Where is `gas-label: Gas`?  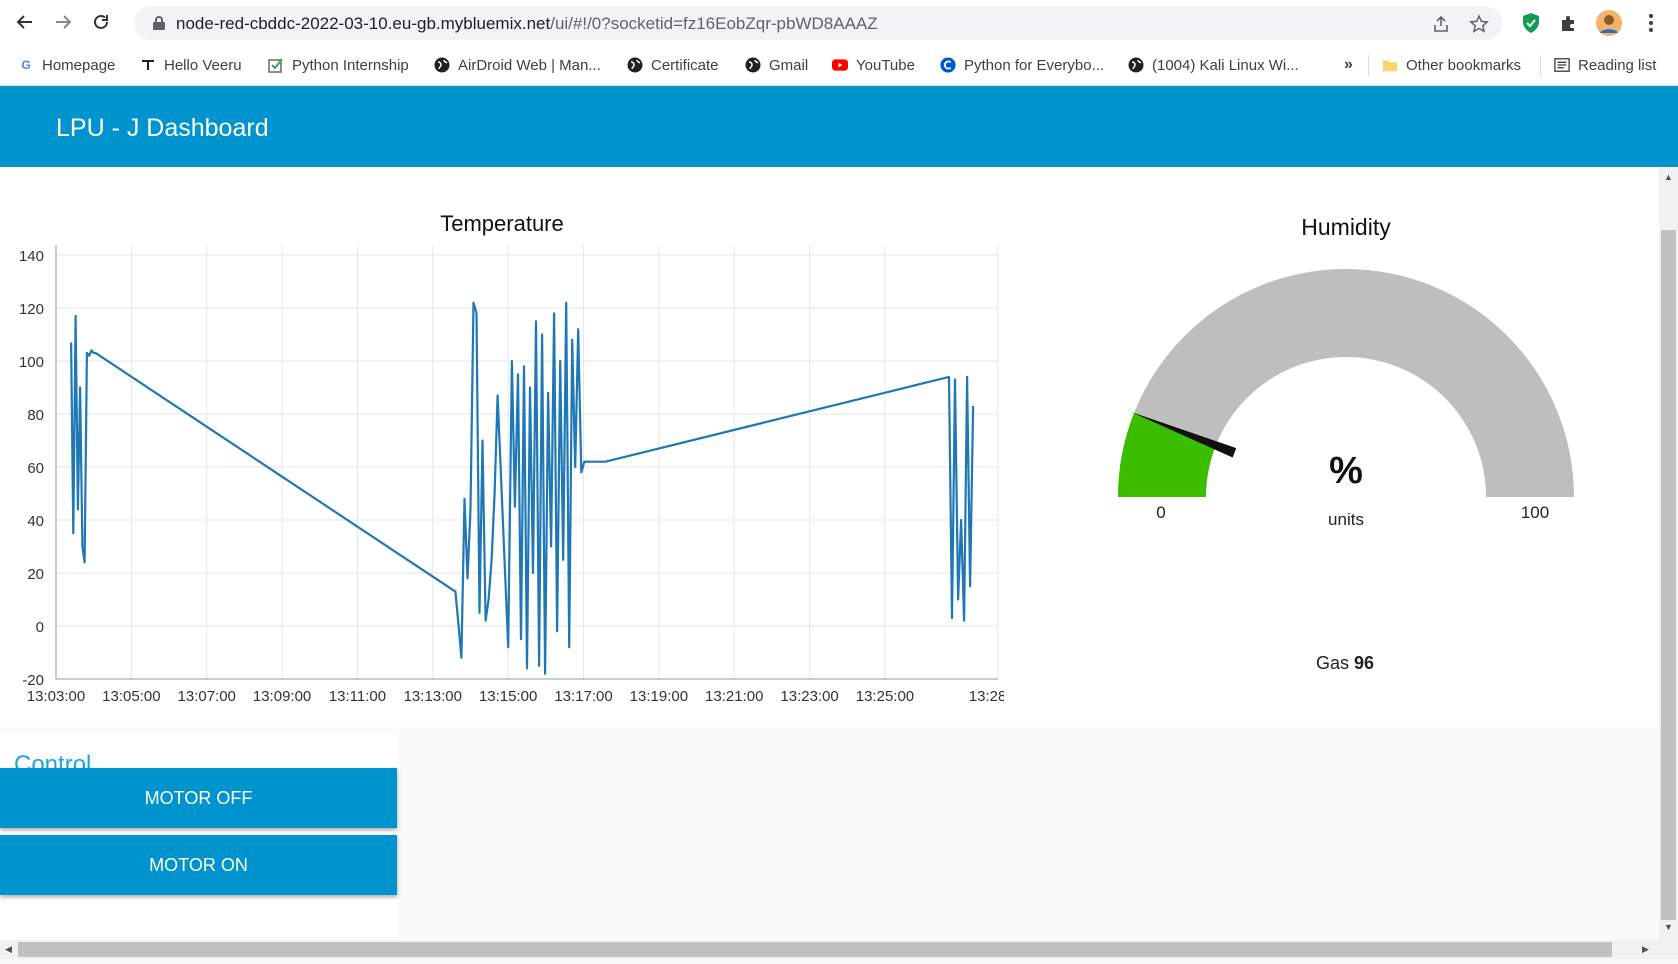
gas-label: Gas is located at coordinates (1332, 663).